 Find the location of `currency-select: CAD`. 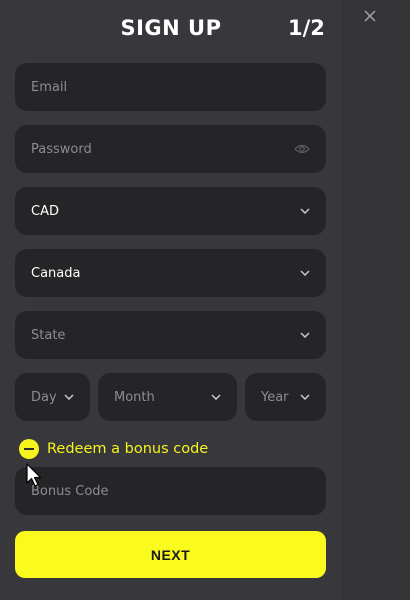

currency-select: CAD is located at coordinates (170, 211).